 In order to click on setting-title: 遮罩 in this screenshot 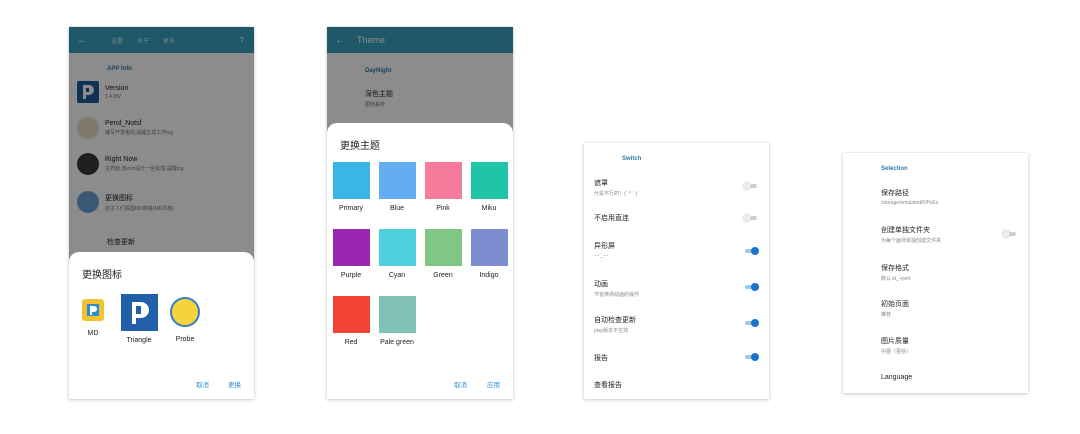, I will do `click(601, 183)`.